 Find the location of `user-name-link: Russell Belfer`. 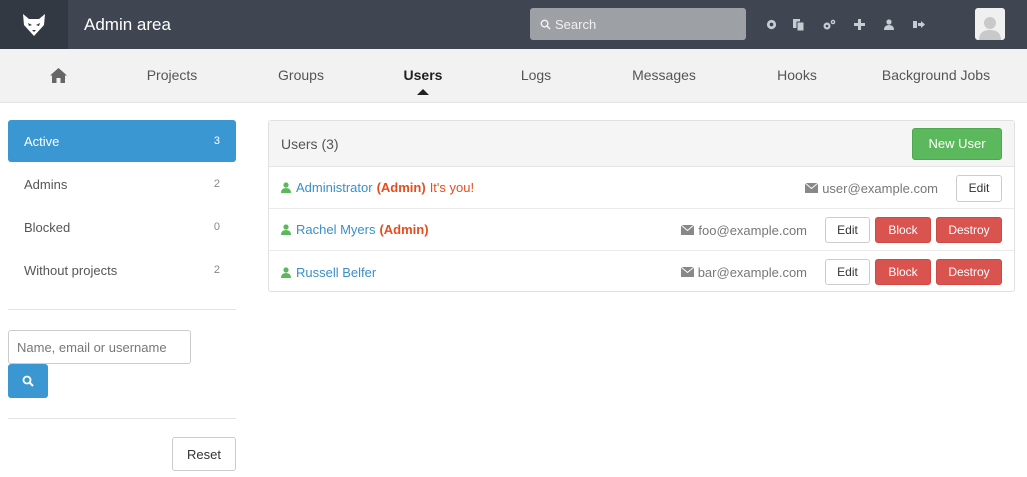

user-name-link: Russell Belfer is located at coordinates (336, 272).